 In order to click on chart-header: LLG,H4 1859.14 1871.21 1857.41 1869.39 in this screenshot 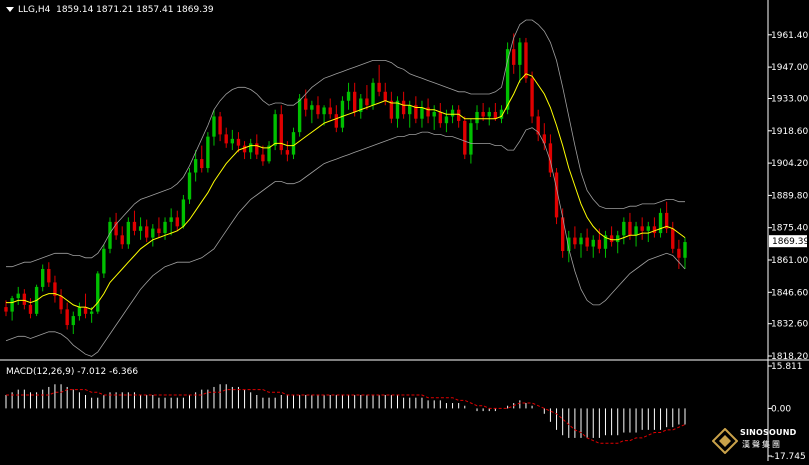, I will do `click(110, 10)`.